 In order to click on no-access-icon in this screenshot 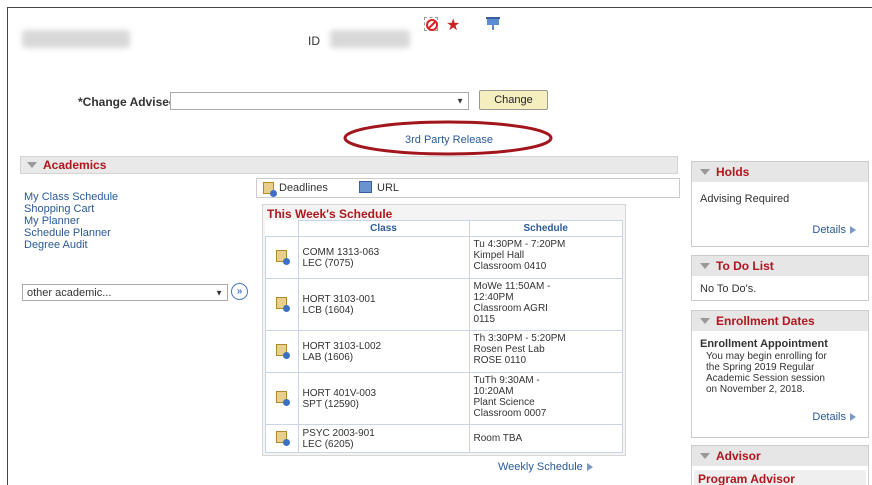, I will do `click(431, 24)`.